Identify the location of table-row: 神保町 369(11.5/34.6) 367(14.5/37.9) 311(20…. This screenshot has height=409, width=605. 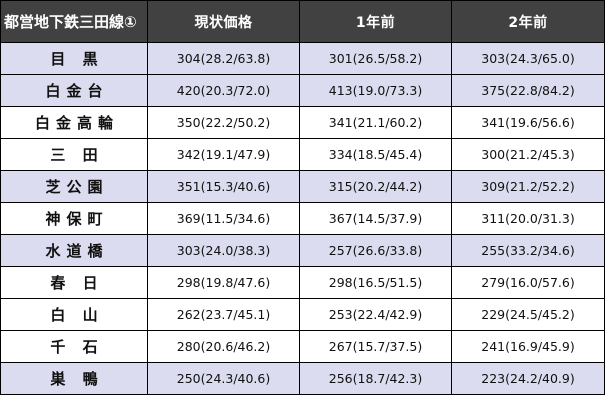
(302, 218).